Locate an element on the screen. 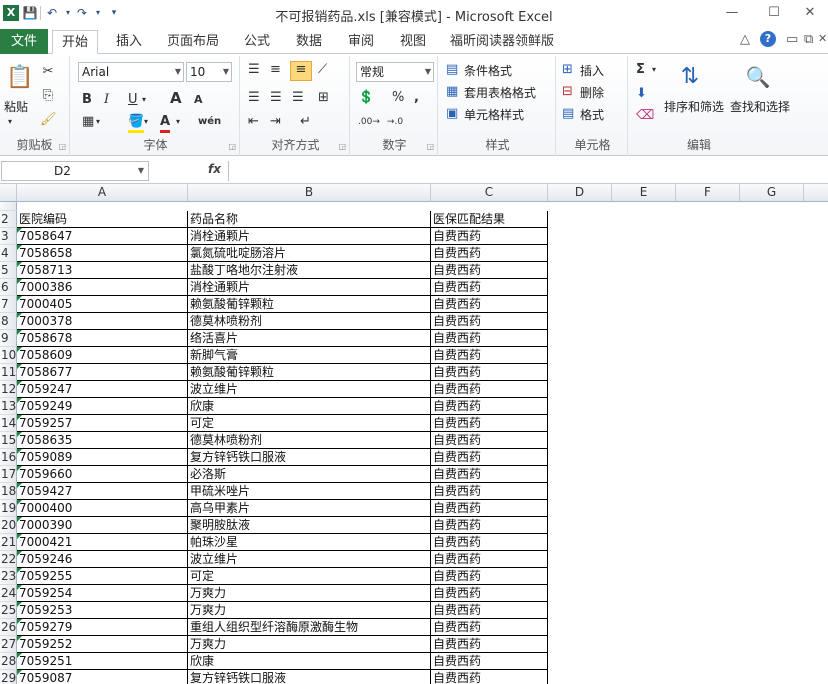 The height and width of the screenshot is (684, 828). fill-color-dropdown-icon: ▾ is located at coordinates (146, 122).